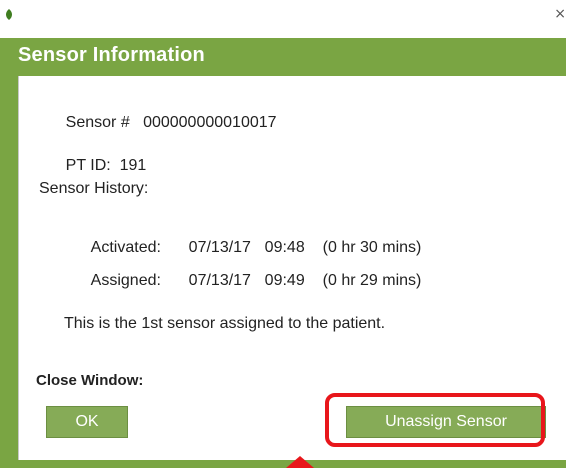  Describe the element at coordinates (560, 14) in the screenshot. I see `close-icon: ×` at that location.